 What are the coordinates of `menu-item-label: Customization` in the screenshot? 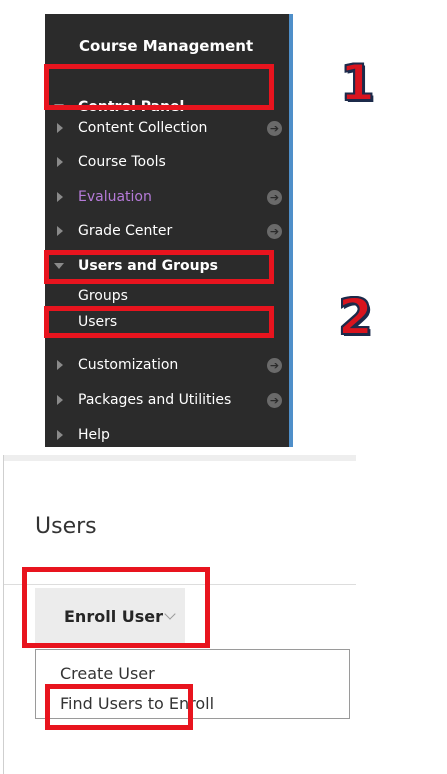 It's located at (128, 365).